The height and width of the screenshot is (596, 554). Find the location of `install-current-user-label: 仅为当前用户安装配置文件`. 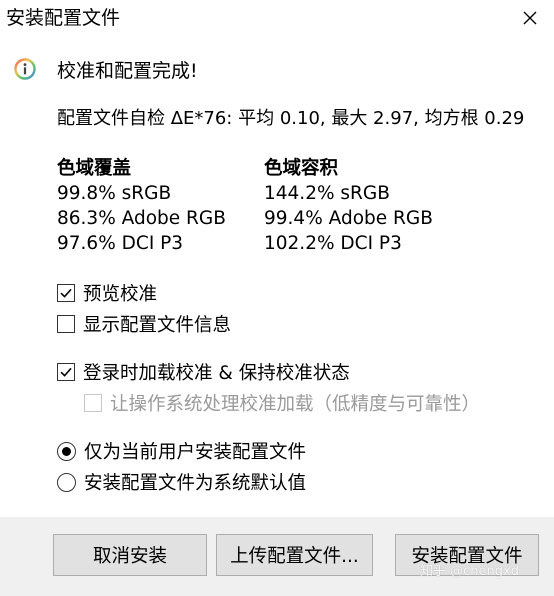

install-current-user-label: 仅为当前用户安装配置文件 is located at coordinates (195, 452).